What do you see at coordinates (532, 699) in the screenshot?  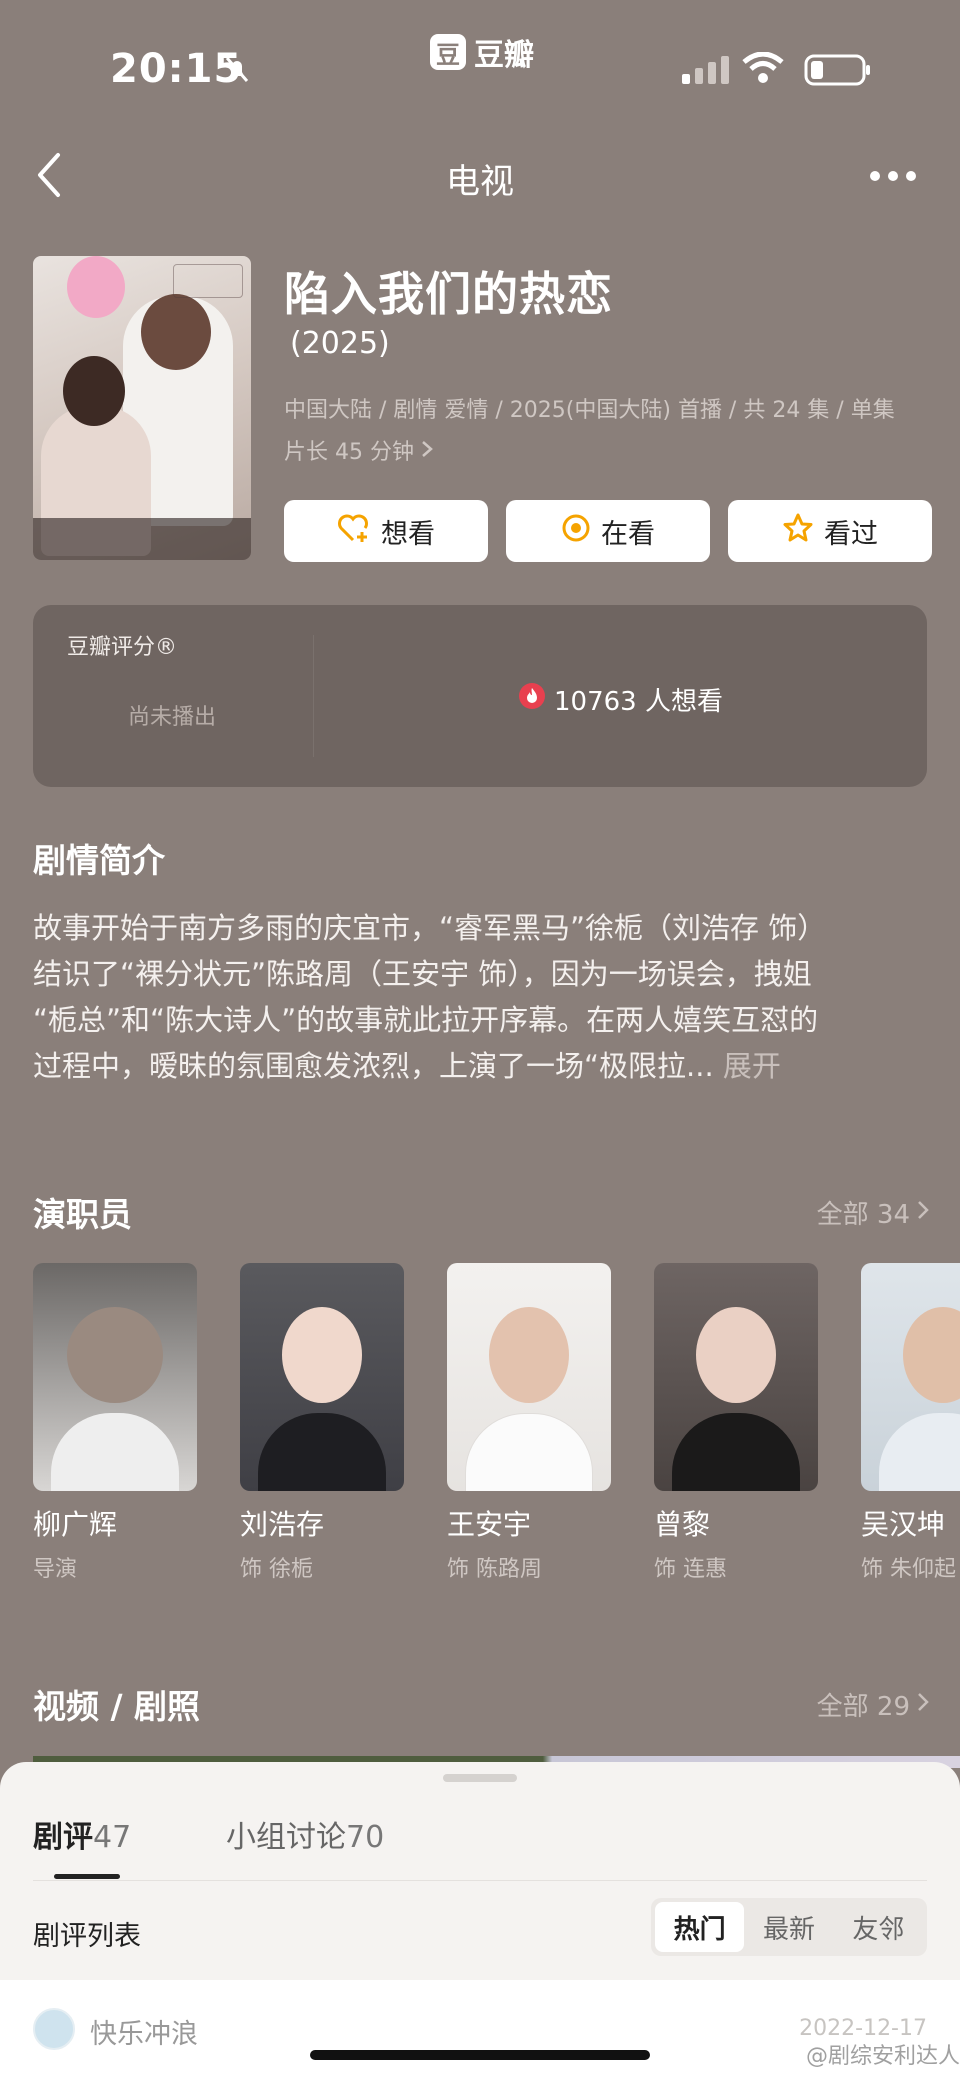 I see `fire-icon` at bounding box center [532, 699].